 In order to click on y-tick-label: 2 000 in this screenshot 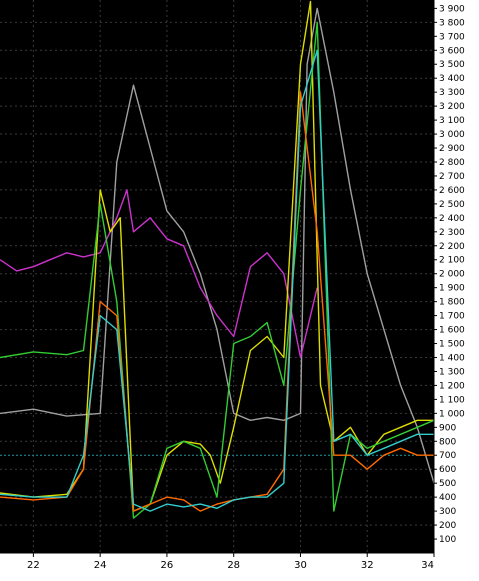, I will do `click(452, 275)`.